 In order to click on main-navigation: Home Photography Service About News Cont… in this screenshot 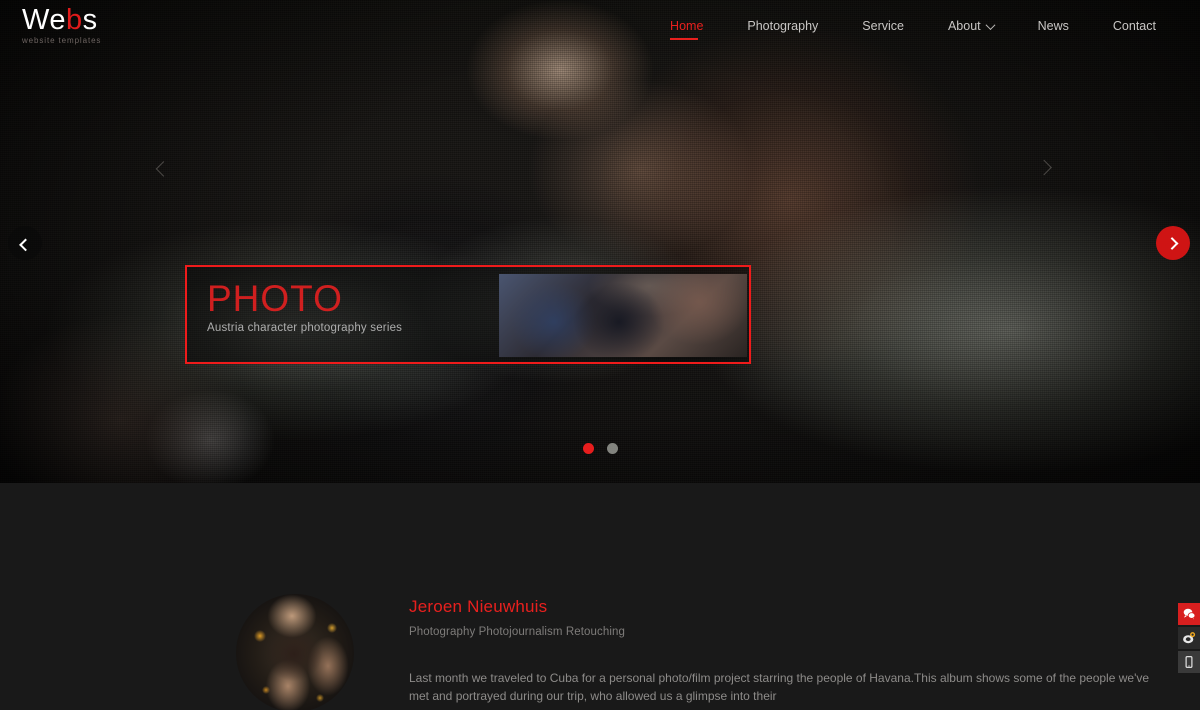, I will do `click(913, 29)`.